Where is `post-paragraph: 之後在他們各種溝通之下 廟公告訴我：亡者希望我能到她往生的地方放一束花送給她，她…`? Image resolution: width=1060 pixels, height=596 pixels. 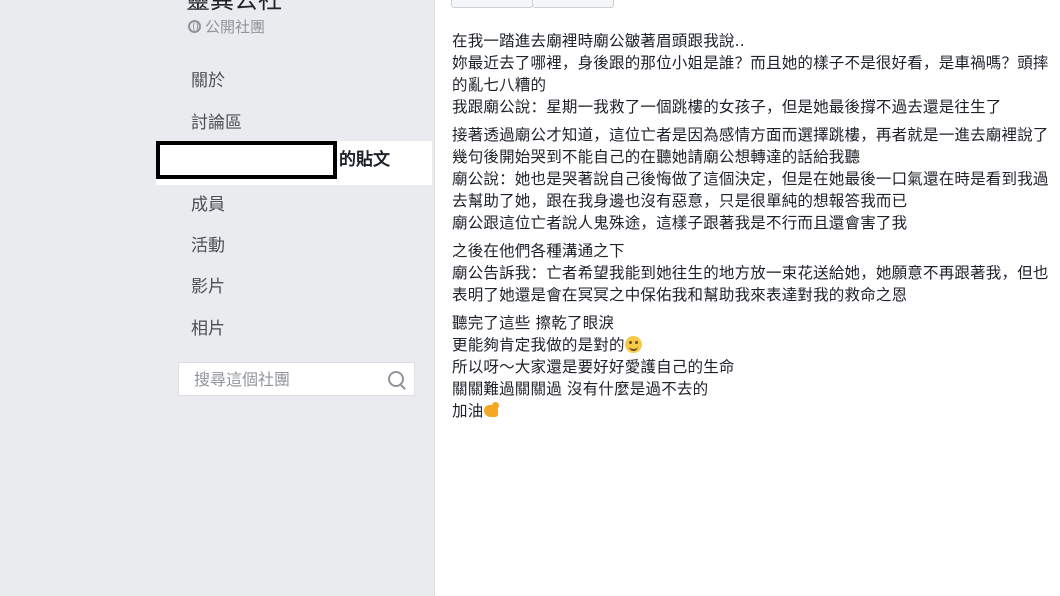 post-paragraph: 之後在他們各種溝通之下 廟公告訴我：亡者希望我能到她往生的地方放一束花送給她，她… is located at coordinates (754, 273).